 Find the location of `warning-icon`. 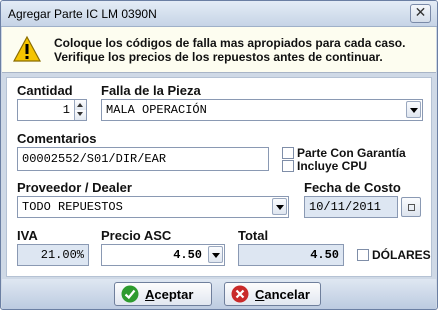

warning-icon is located at coordinates (27, 49).